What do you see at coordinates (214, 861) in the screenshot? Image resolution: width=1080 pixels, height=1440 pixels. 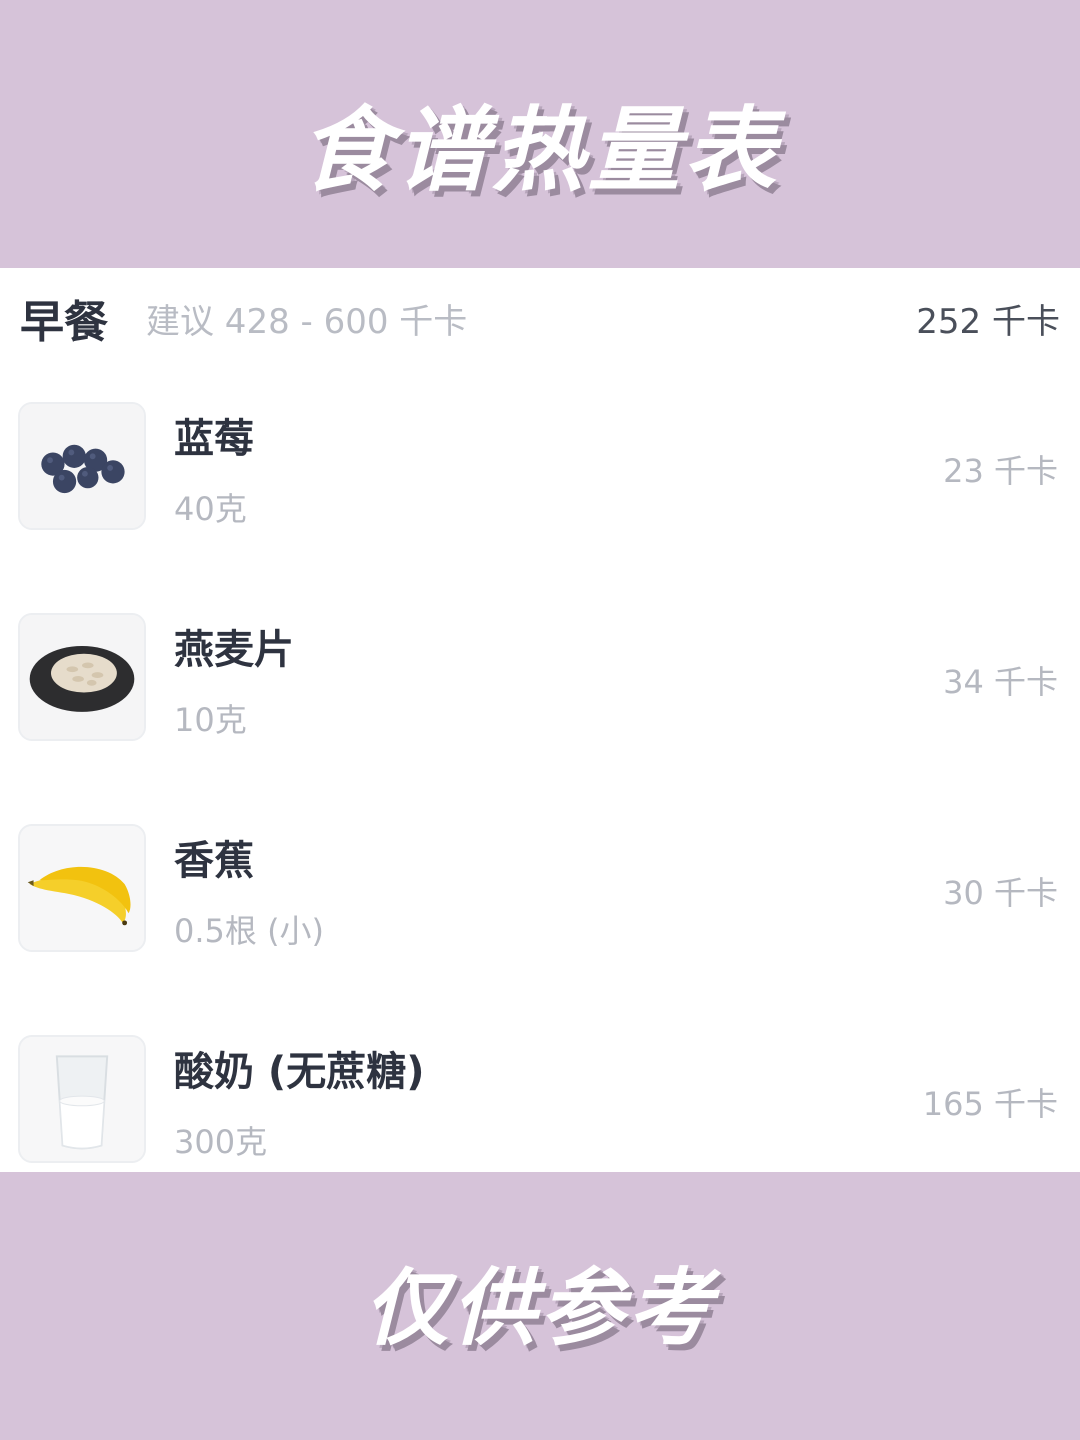 I see `food-name: 香蕉` at bounding box center [214, 861].